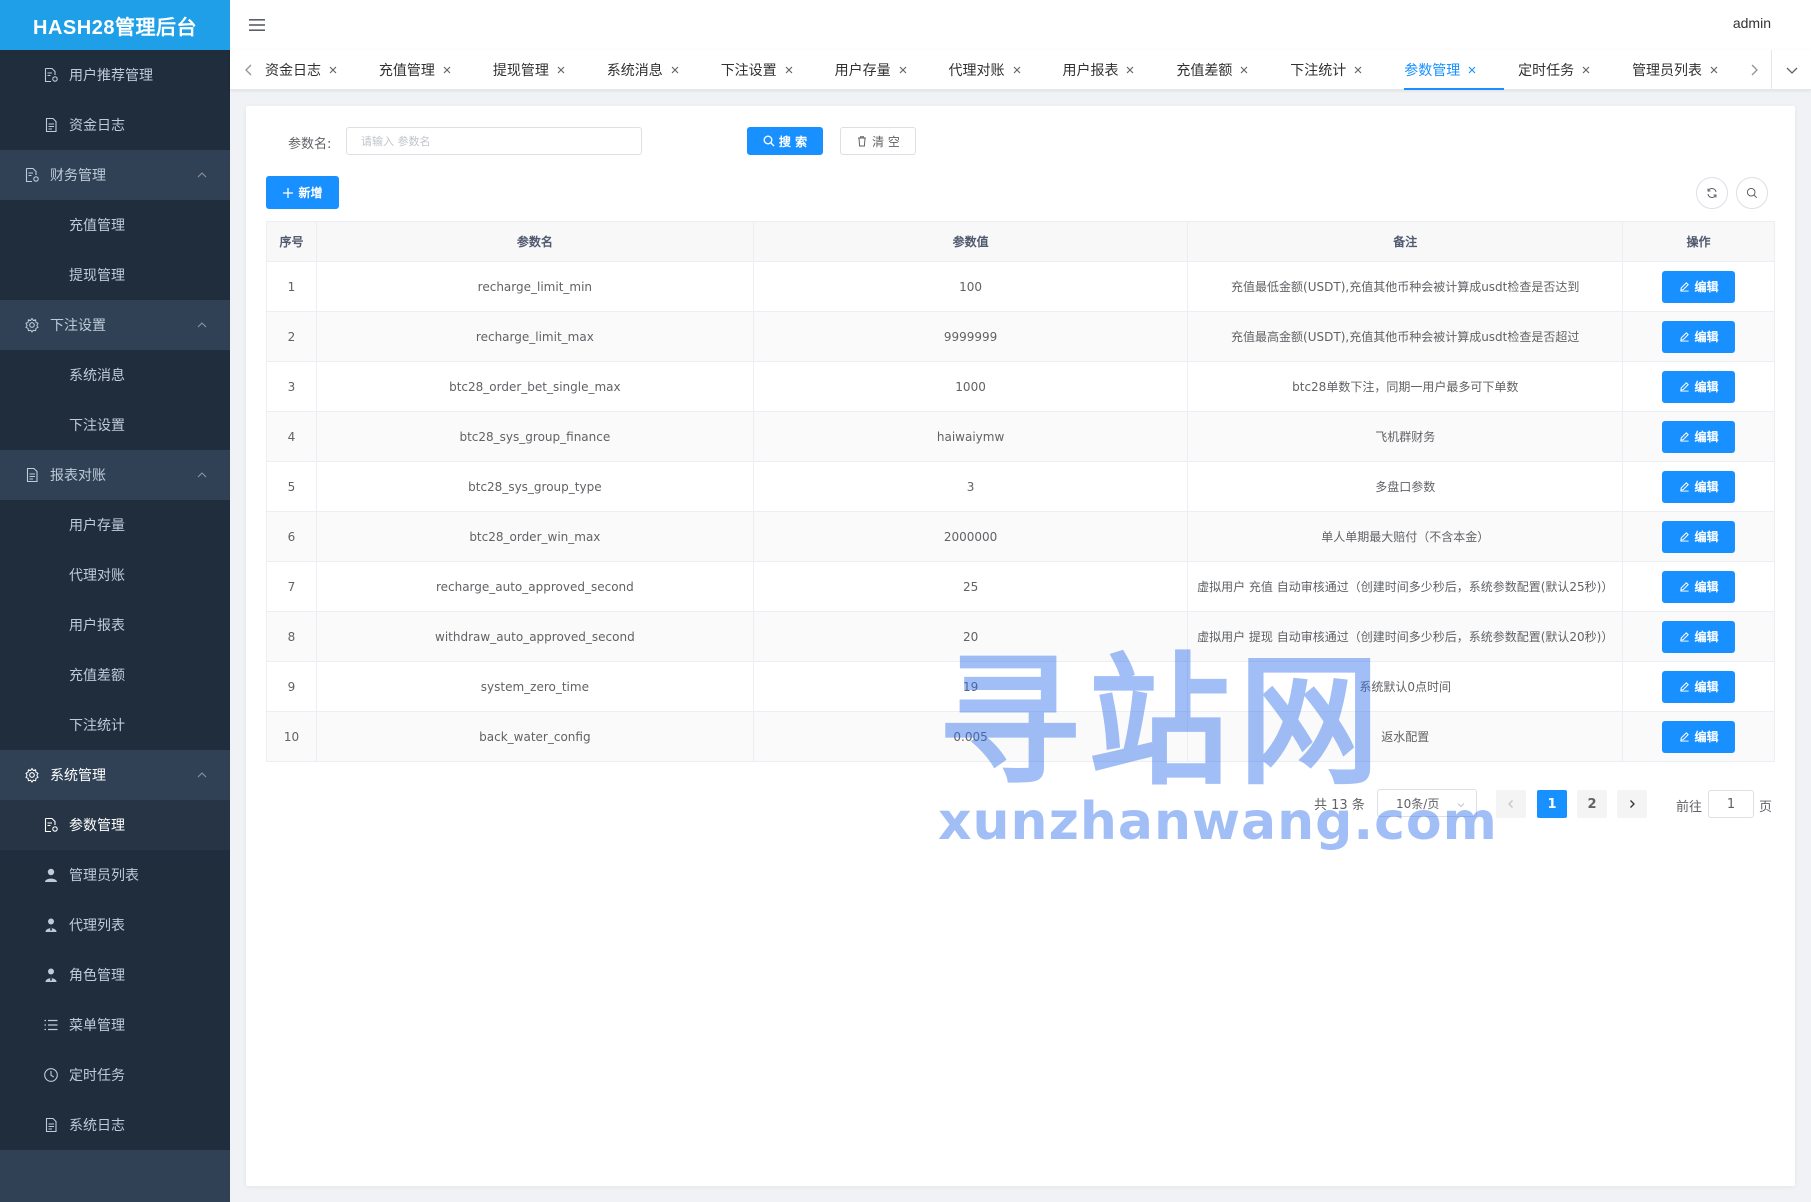 This screenshot has height=1202, width=1811. Describe the element at coordinates (970, 486) in the screenshot. I see `cell-value: 3` at that location.